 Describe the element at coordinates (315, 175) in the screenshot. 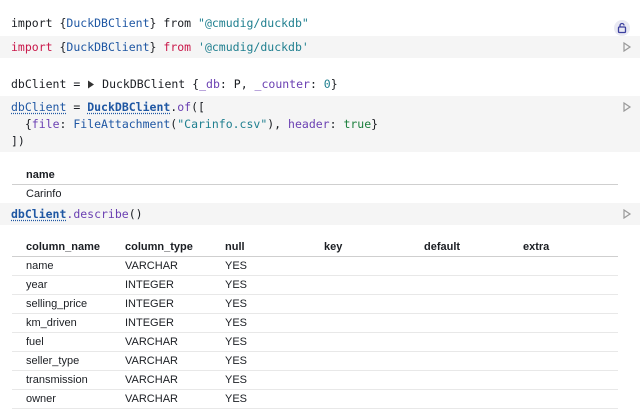

I see `table-header-row: name` at that location.